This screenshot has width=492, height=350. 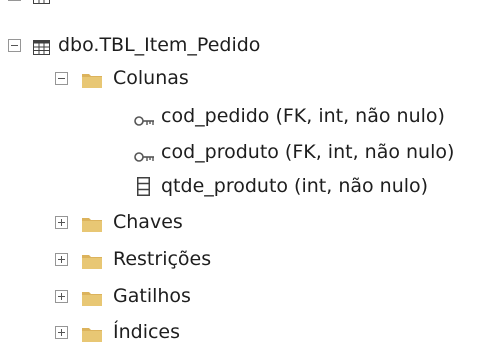 What do you see at coordinates (29, 6) in the screenshot?
I see `tree-node-previous-partial` at bounding box center [29, 6].